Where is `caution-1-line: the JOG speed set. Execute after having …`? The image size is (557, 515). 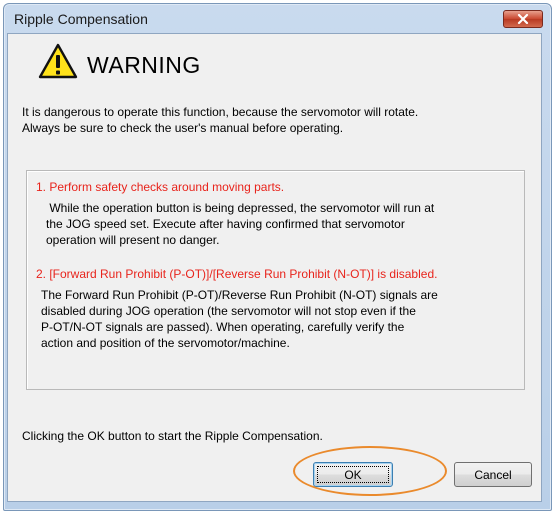 caution-1-line: the JOG speed set. Execute after having … is located at coordinates (225, 224).